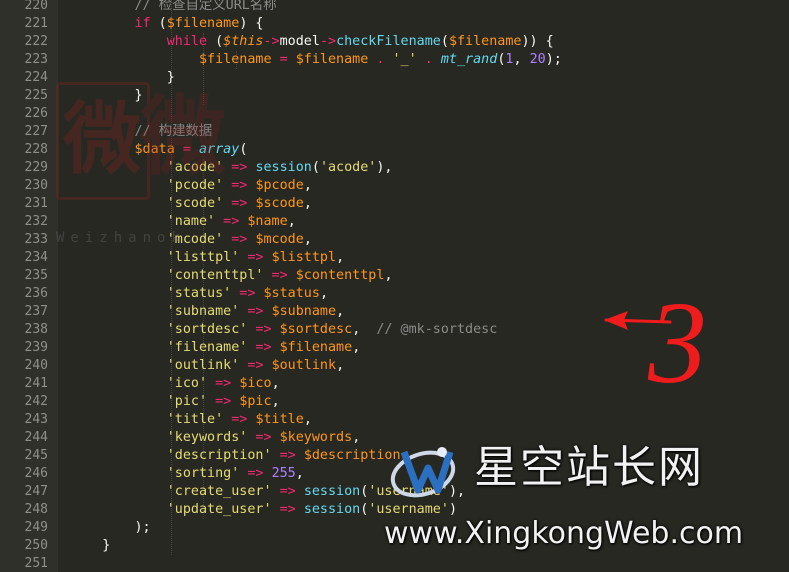 Image resolution: width=789 pixels, height=572 pixels. Describe the element at coordinates (677, 342) in the screenshot. I see `annotation-number: 3` at that location.